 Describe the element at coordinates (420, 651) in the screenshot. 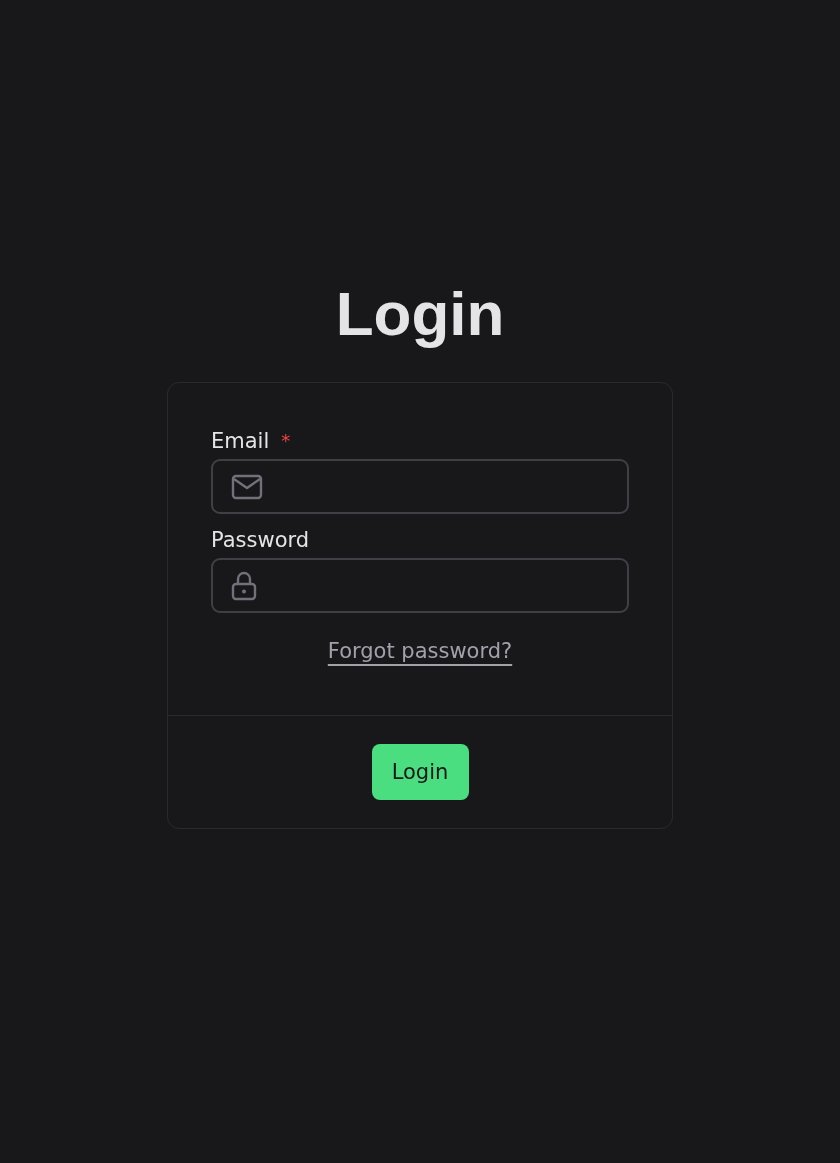

I see `forgot-password-link: Forgot password?` at that location.